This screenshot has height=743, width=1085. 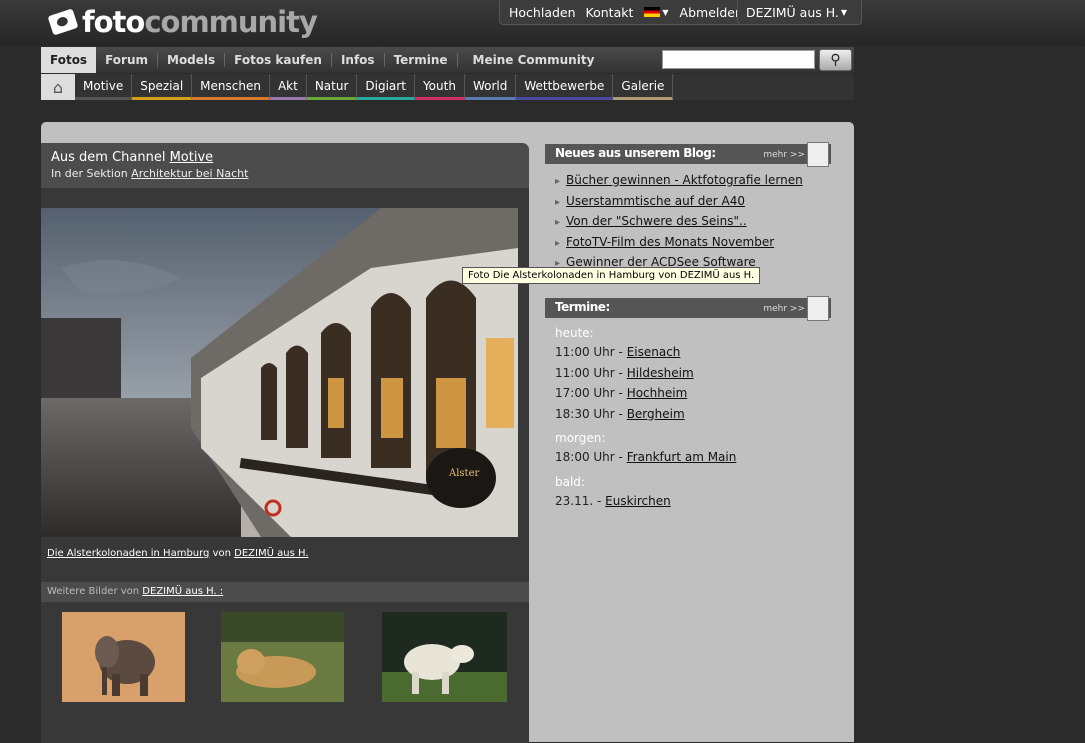 I want to click on events-header: Termine: mehr >>, so click(x=688, y=308).